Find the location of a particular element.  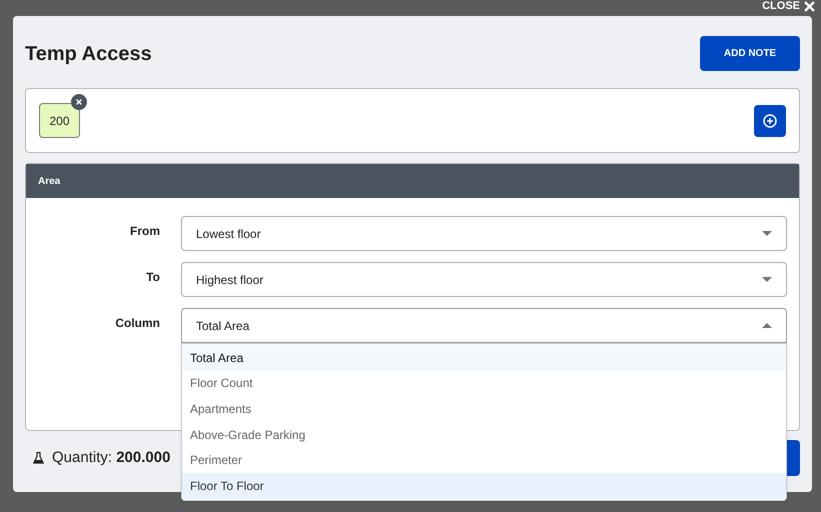

plus-circle-icon is located at coordinates (770, 121).